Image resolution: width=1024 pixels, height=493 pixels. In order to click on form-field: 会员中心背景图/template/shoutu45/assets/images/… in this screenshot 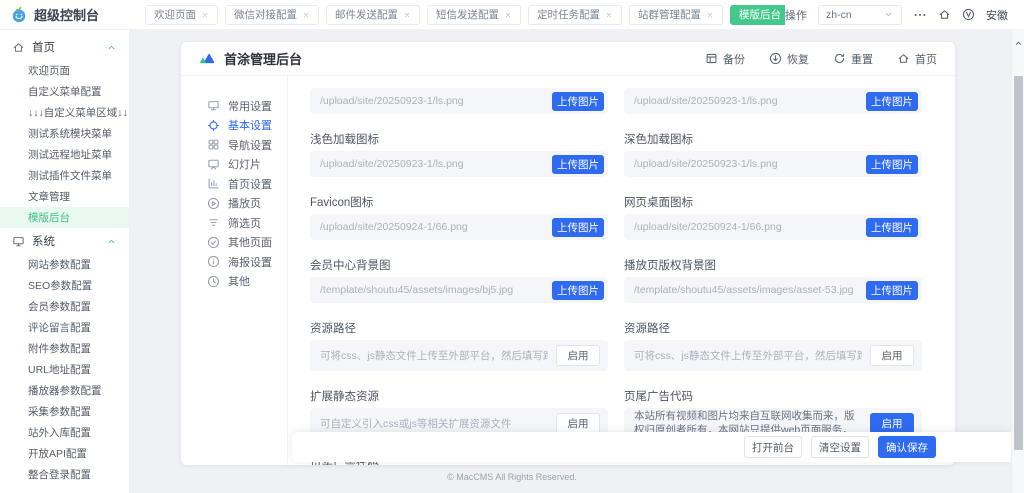, I will do `click(459, 280)`.